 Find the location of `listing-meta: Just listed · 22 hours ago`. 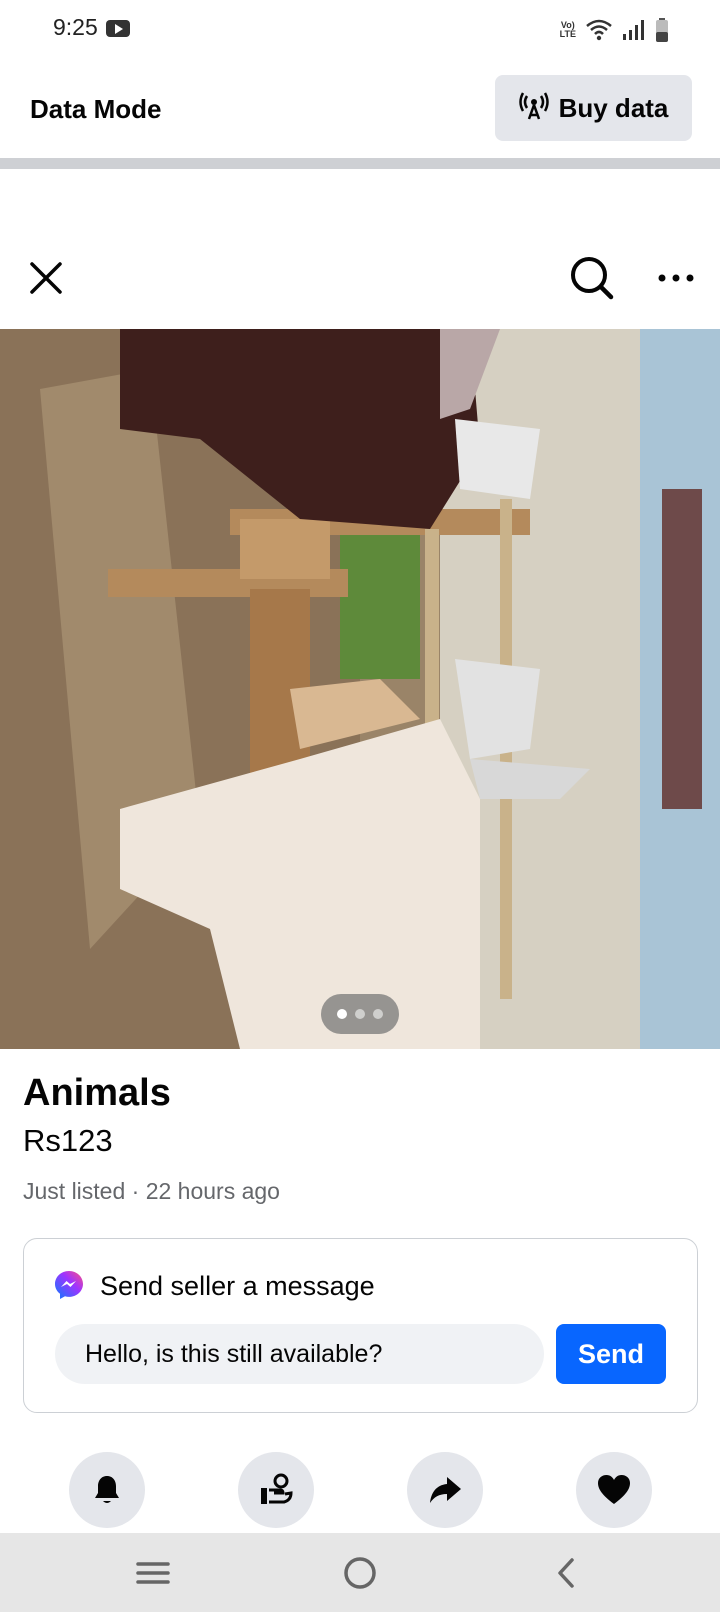

listing-meta: Just listed · 22 hours ago is located at coordinates (151, 1191).